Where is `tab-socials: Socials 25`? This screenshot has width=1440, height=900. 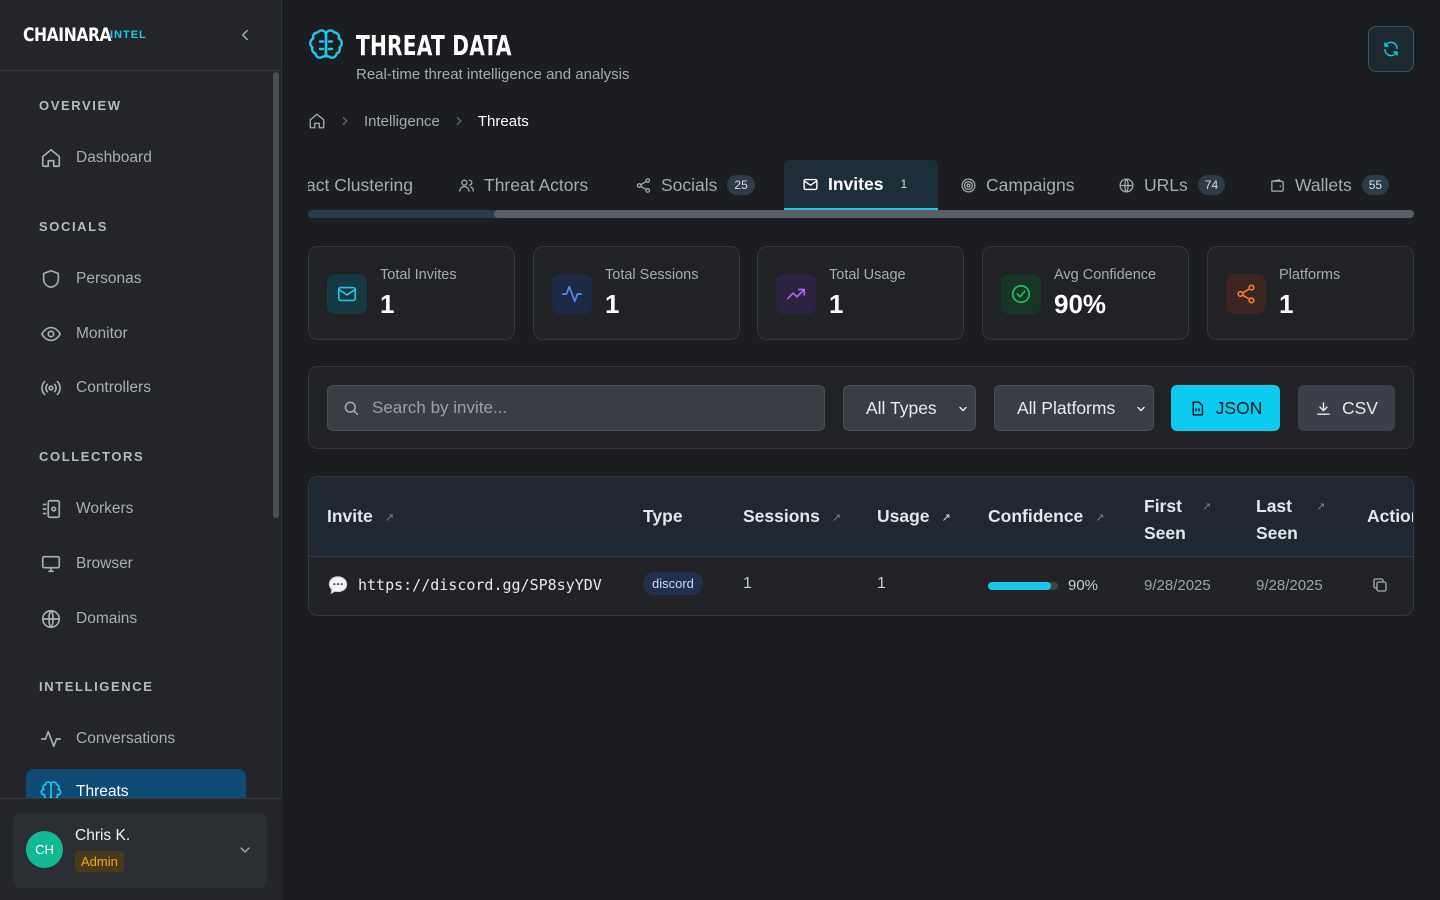
tab-socials: Socials 25 is located at coordinates (695, 185).